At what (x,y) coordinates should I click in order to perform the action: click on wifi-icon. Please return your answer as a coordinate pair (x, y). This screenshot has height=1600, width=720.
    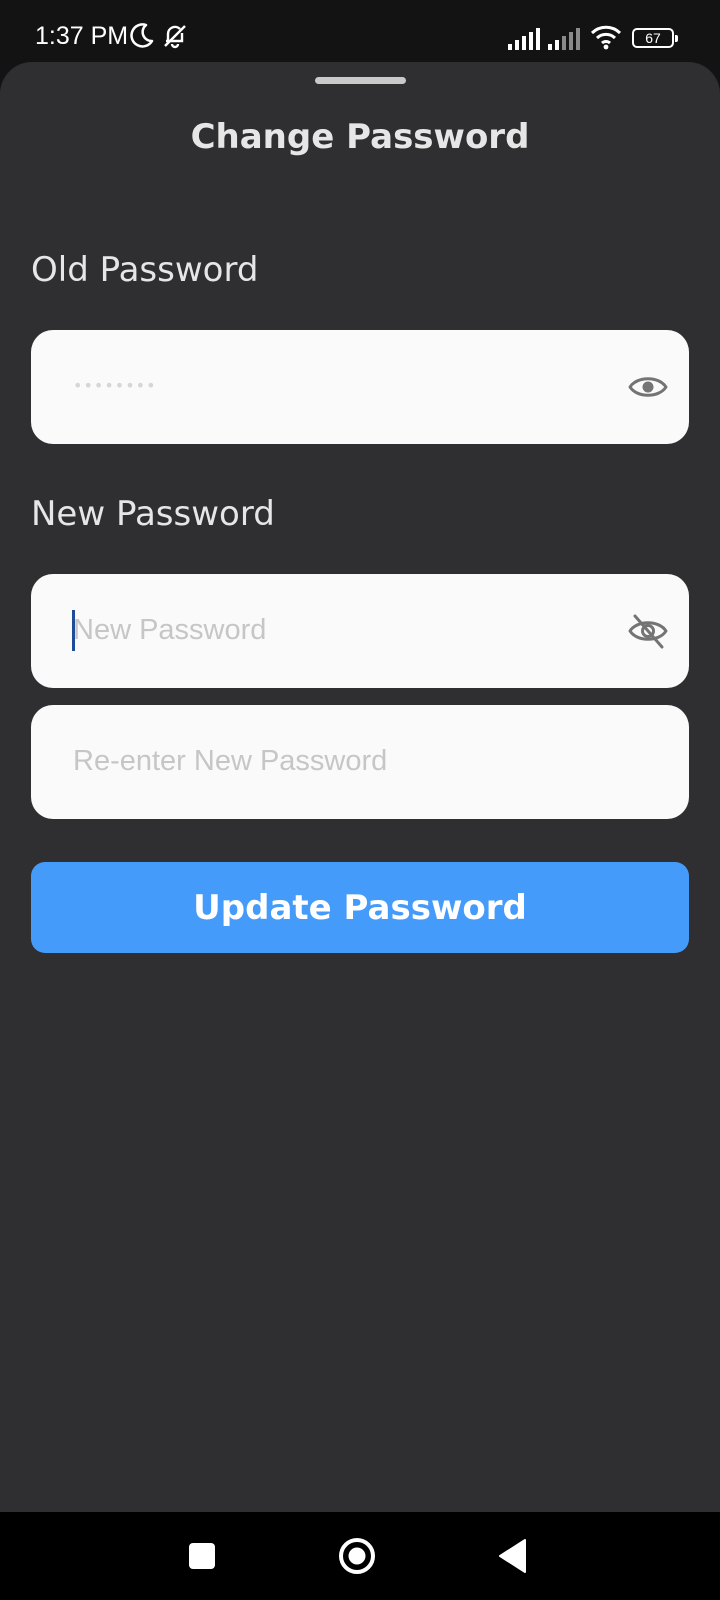
    Looking at the image, I should click on (606, 37).